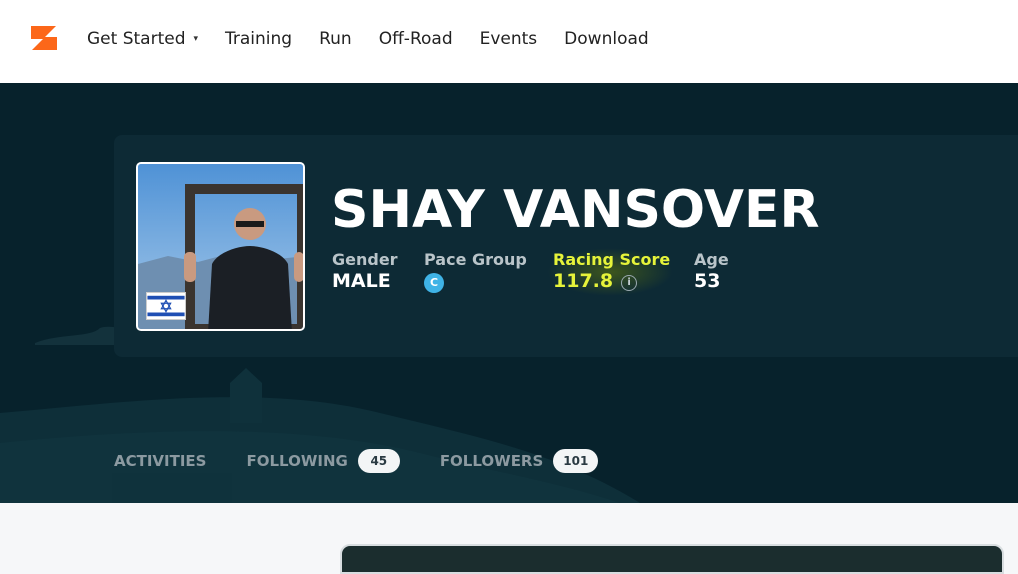 The width and height of the screenshot is (1018, 574). I want to click on nav-item-get-started: Get Started ▾, so click(142, 39).